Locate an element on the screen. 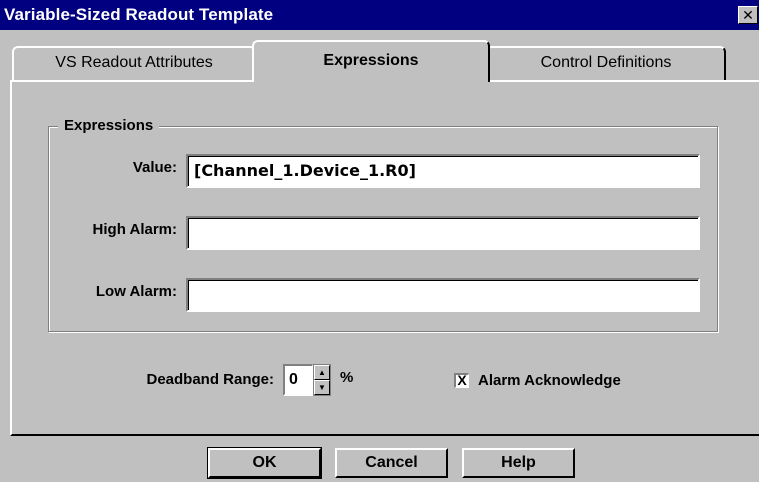 The width and height of the screenshot is (759, 482). tab-control-definitions: Control Definitions is located at coordinates (606, 63).